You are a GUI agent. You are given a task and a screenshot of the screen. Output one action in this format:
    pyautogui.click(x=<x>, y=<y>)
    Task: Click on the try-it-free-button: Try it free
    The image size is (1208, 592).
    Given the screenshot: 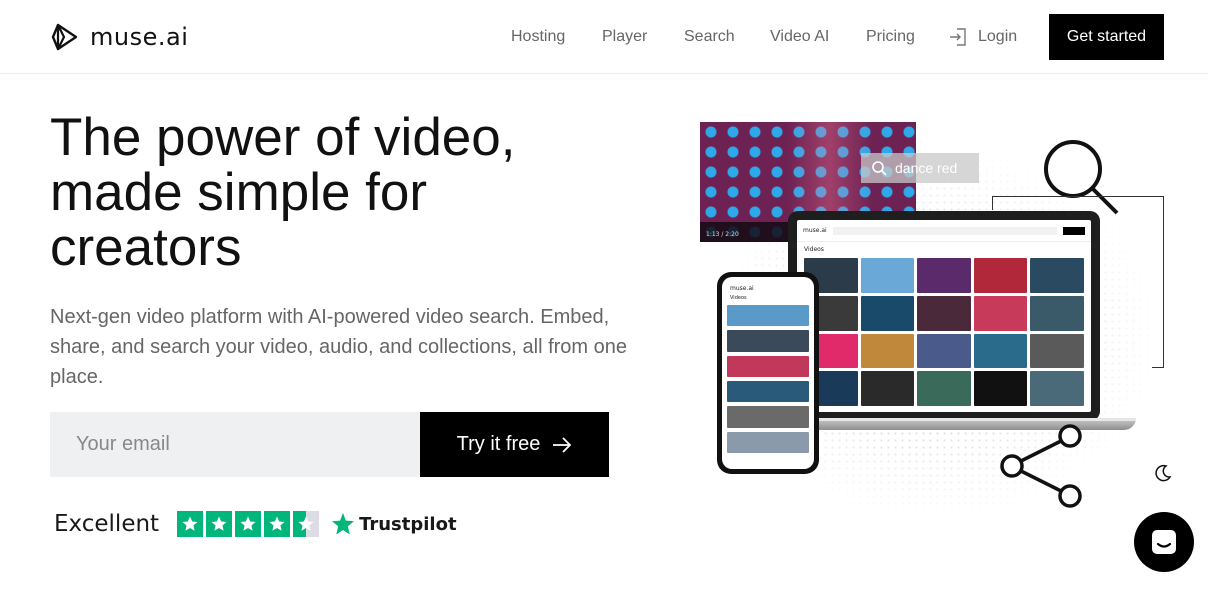 What is the action you would take?
    pyautogui.click(x=514, y=444)
    